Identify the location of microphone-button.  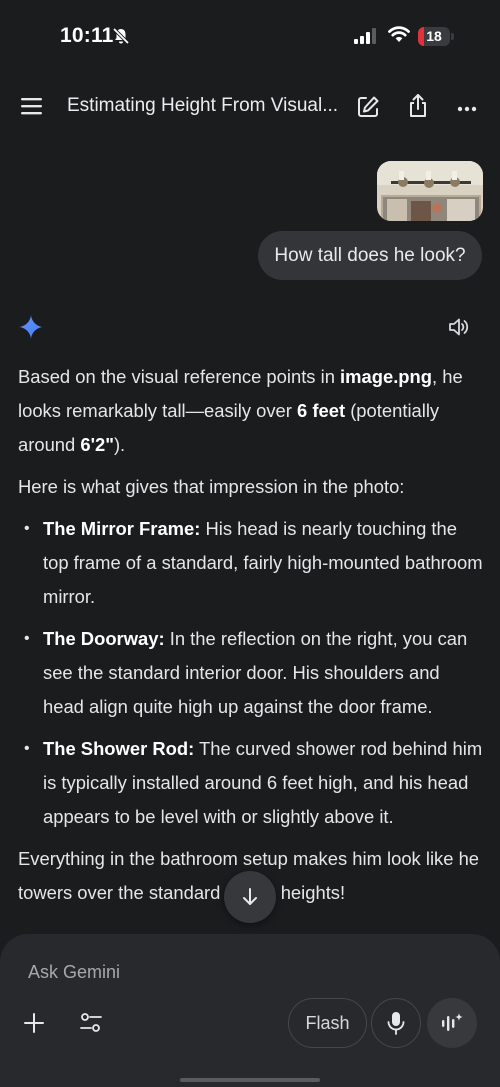
(396, 1023).